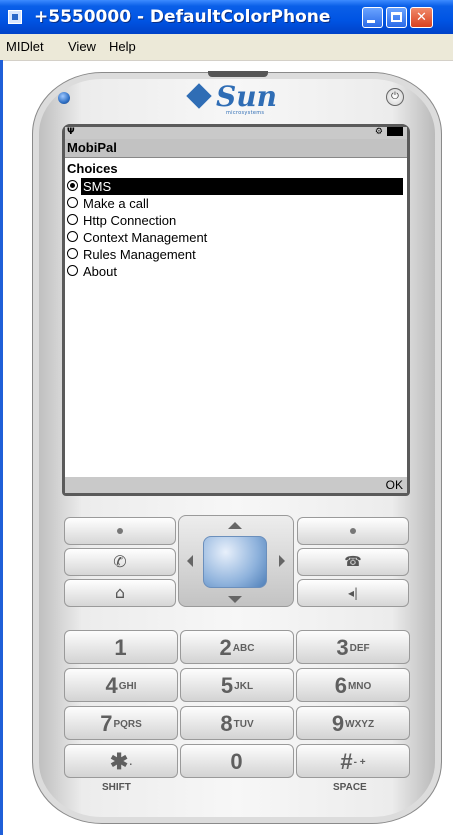  I want to click on key-6: 6MNO, so click(353, 685).